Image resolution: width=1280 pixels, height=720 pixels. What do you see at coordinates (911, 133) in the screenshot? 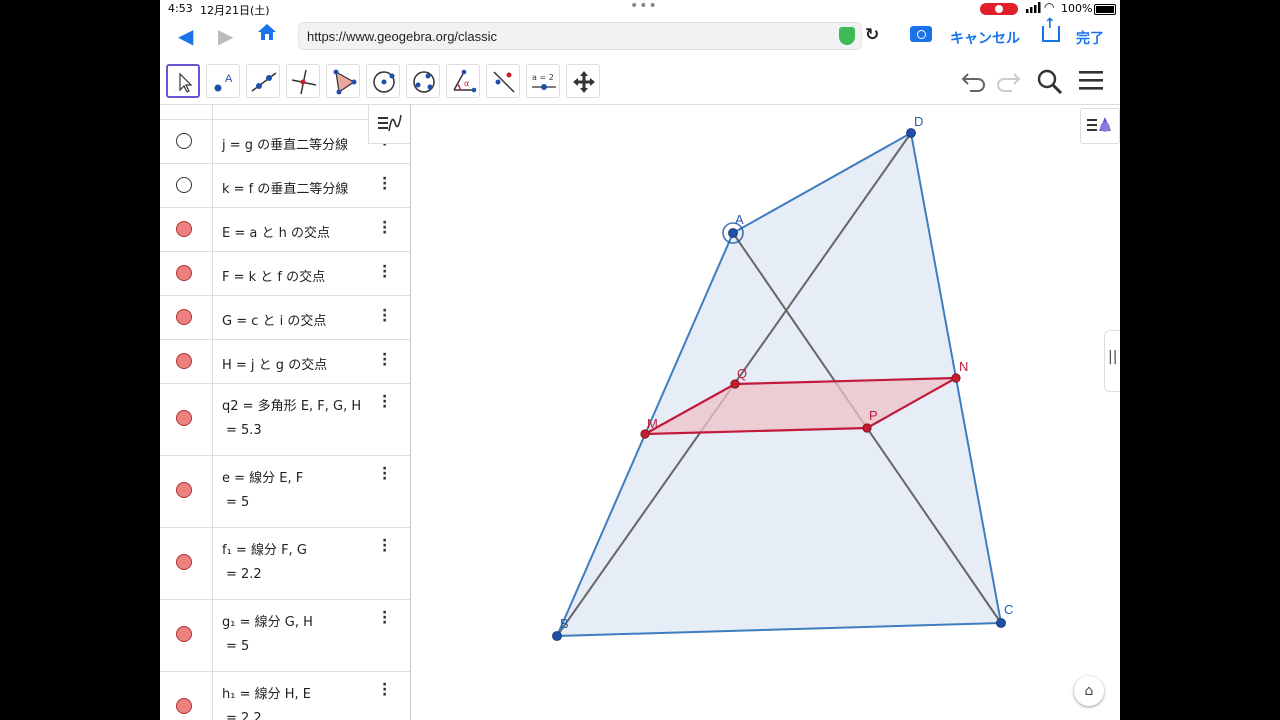
I see `point-d` at bounding box center [911, 133].